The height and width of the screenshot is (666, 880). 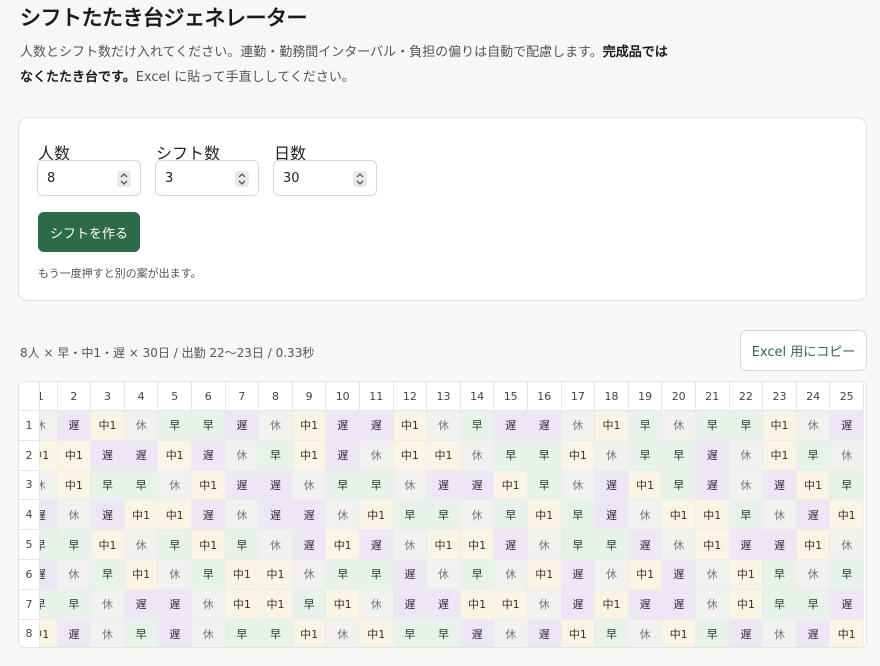 What do you see at coordinates (242, 179) in the screenshot?
I see `shifts-stepper-icon` at bounding box center [242, 179].